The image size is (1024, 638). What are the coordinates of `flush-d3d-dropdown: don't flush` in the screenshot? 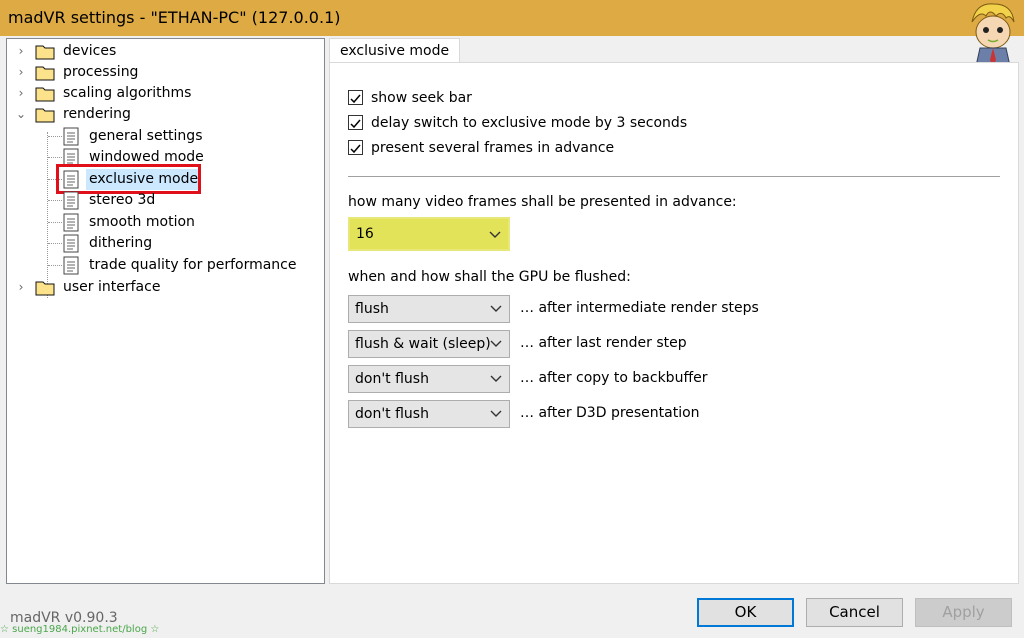 It's located at (429, 414).